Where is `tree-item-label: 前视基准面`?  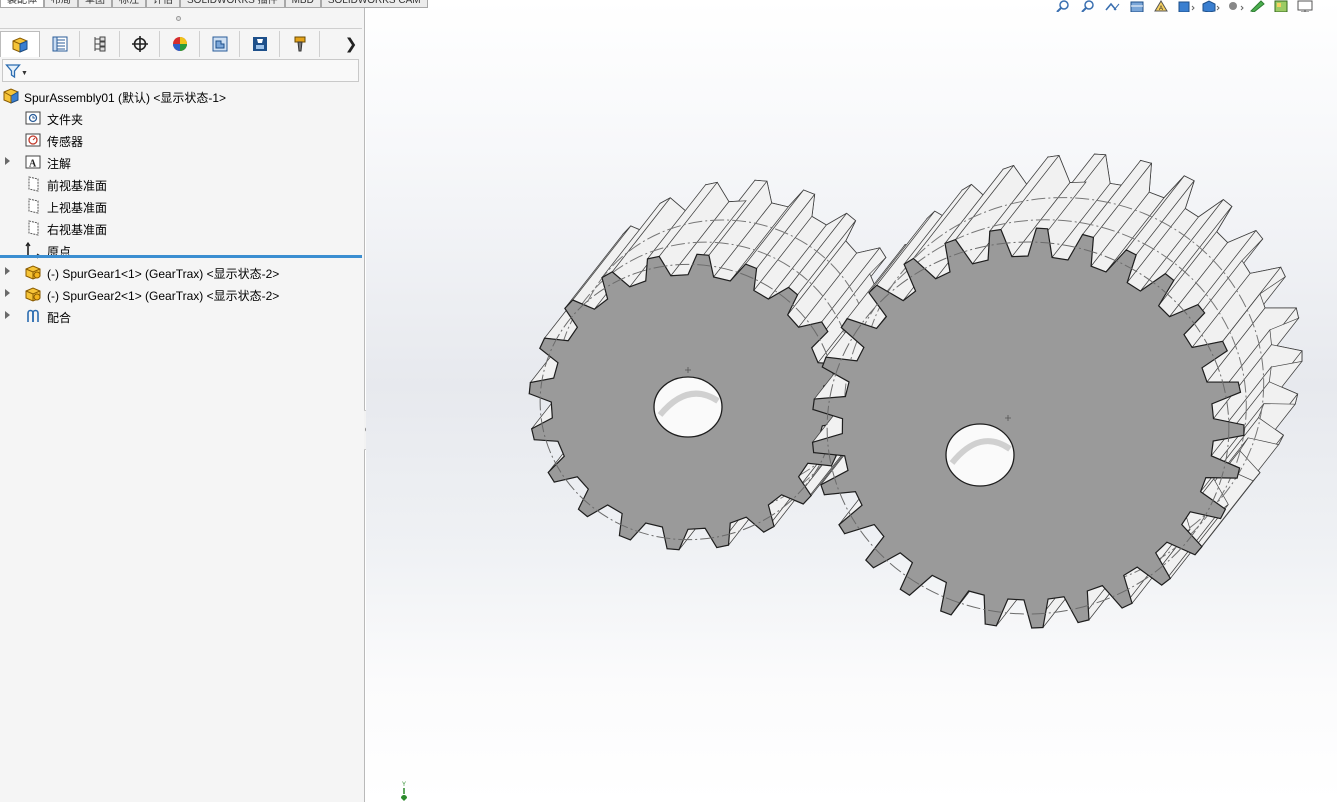
tree-item-label: 前视基准面 is located at coordinates (77, 186).